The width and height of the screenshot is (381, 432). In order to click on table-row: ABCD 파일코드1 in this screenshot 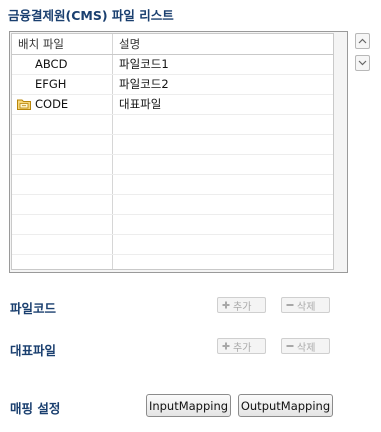, I will do `click(172, 65)`.